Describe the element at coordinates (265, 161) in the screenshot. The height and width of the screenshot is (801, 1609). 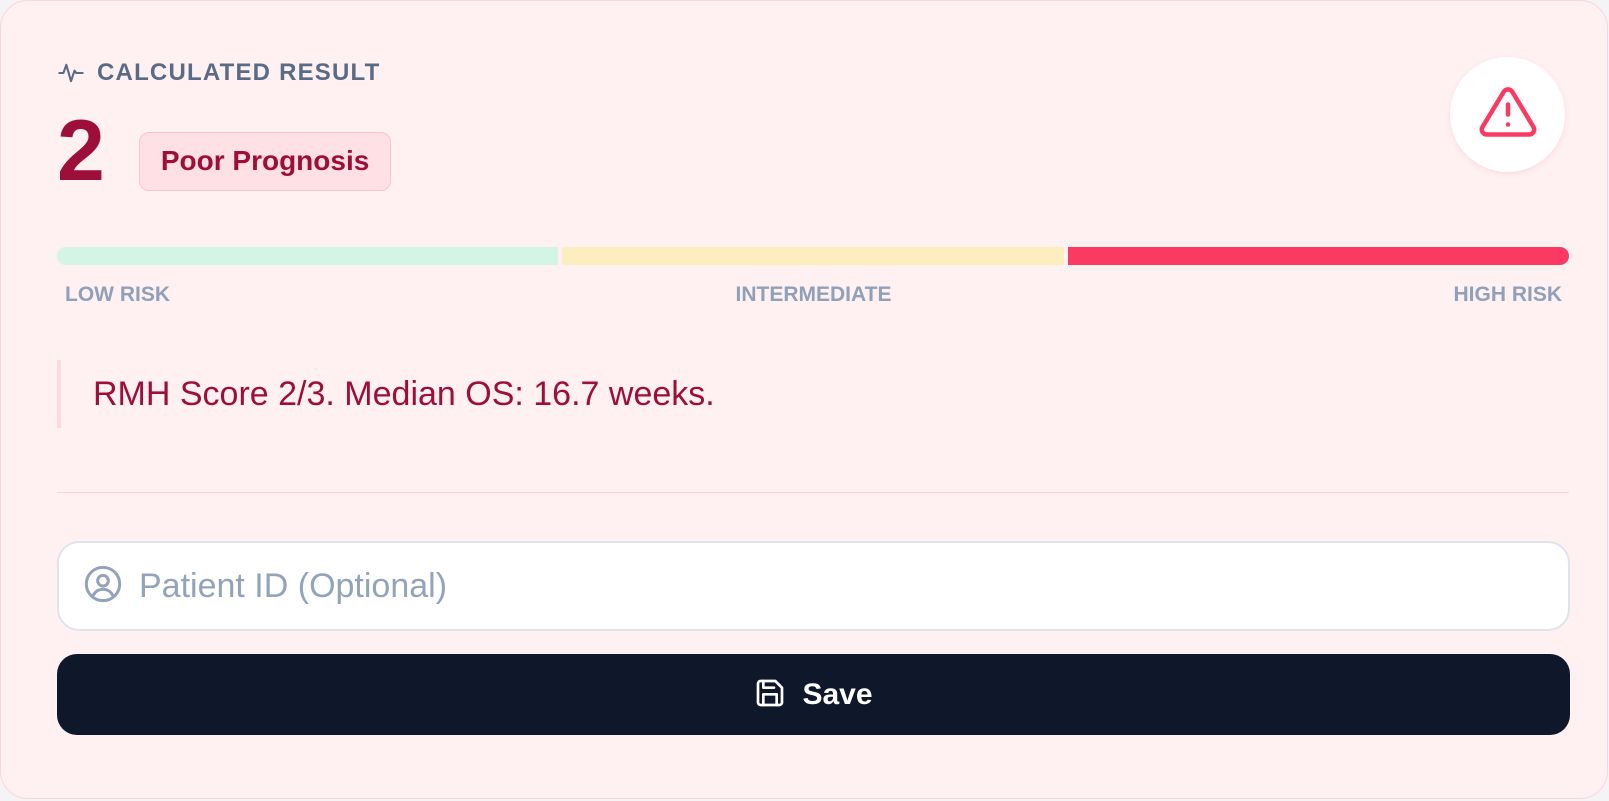
I see `prognosis-badge: Poor Prognosis` at that location.